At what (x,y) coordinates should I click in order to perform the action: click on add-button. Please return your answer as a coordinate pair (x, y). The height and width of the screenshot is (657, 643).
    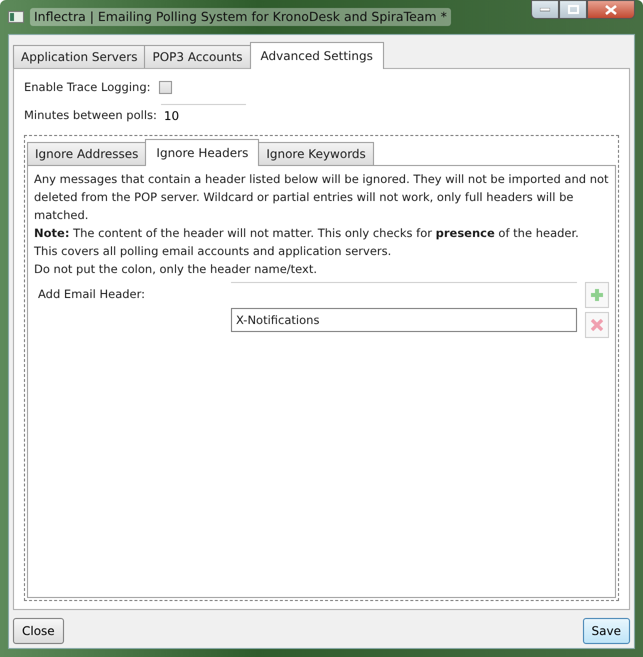
    Looking at the image, I should click on (597, 295).